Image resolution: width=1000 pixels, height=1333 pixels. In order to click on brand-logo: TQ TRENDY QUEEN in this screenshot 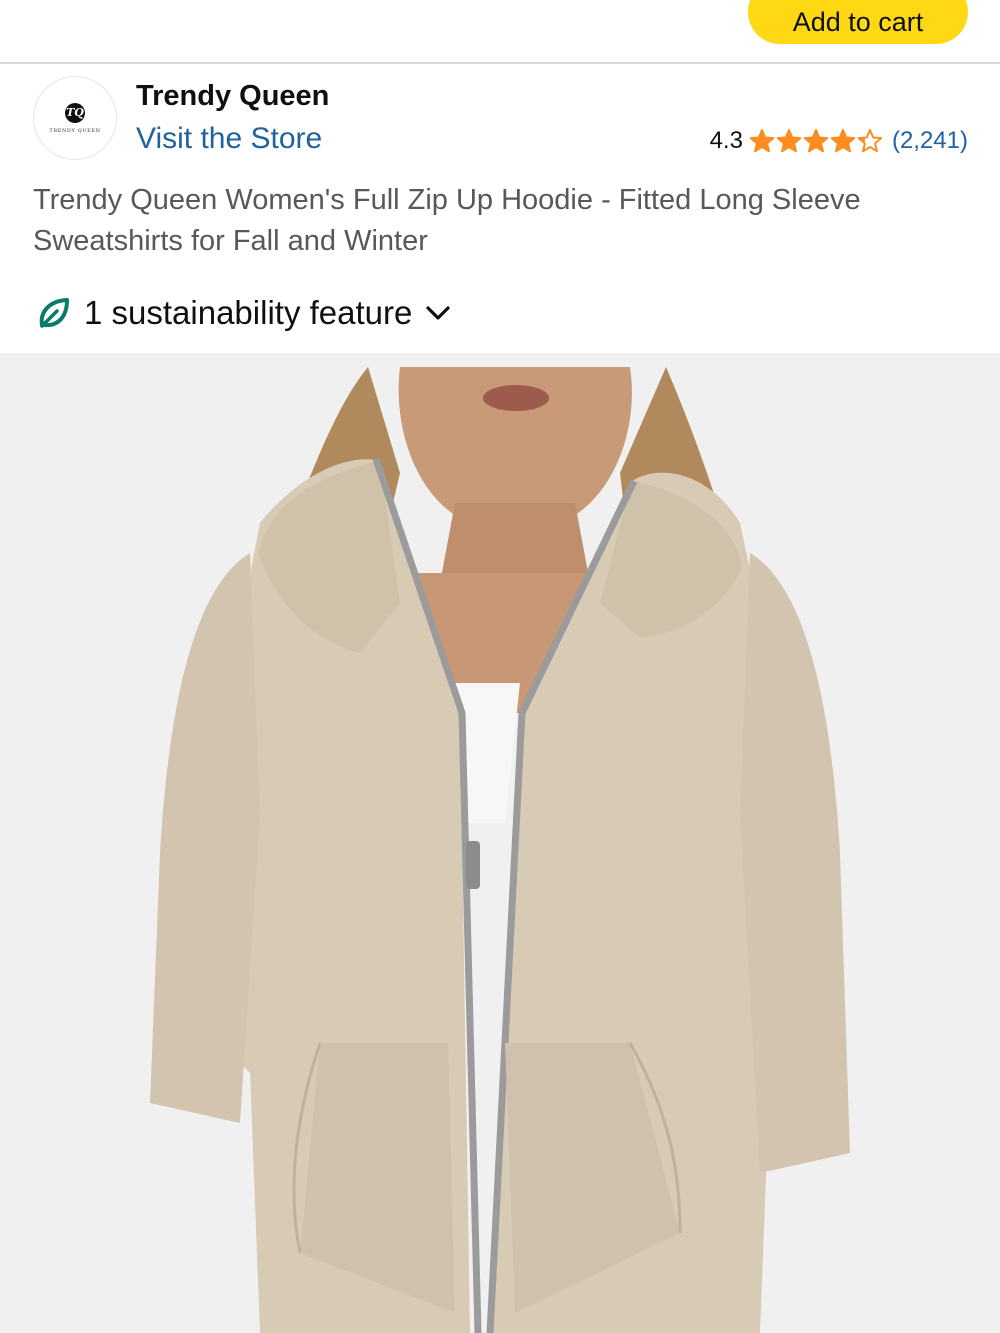, I will do `click(75, 118)`.